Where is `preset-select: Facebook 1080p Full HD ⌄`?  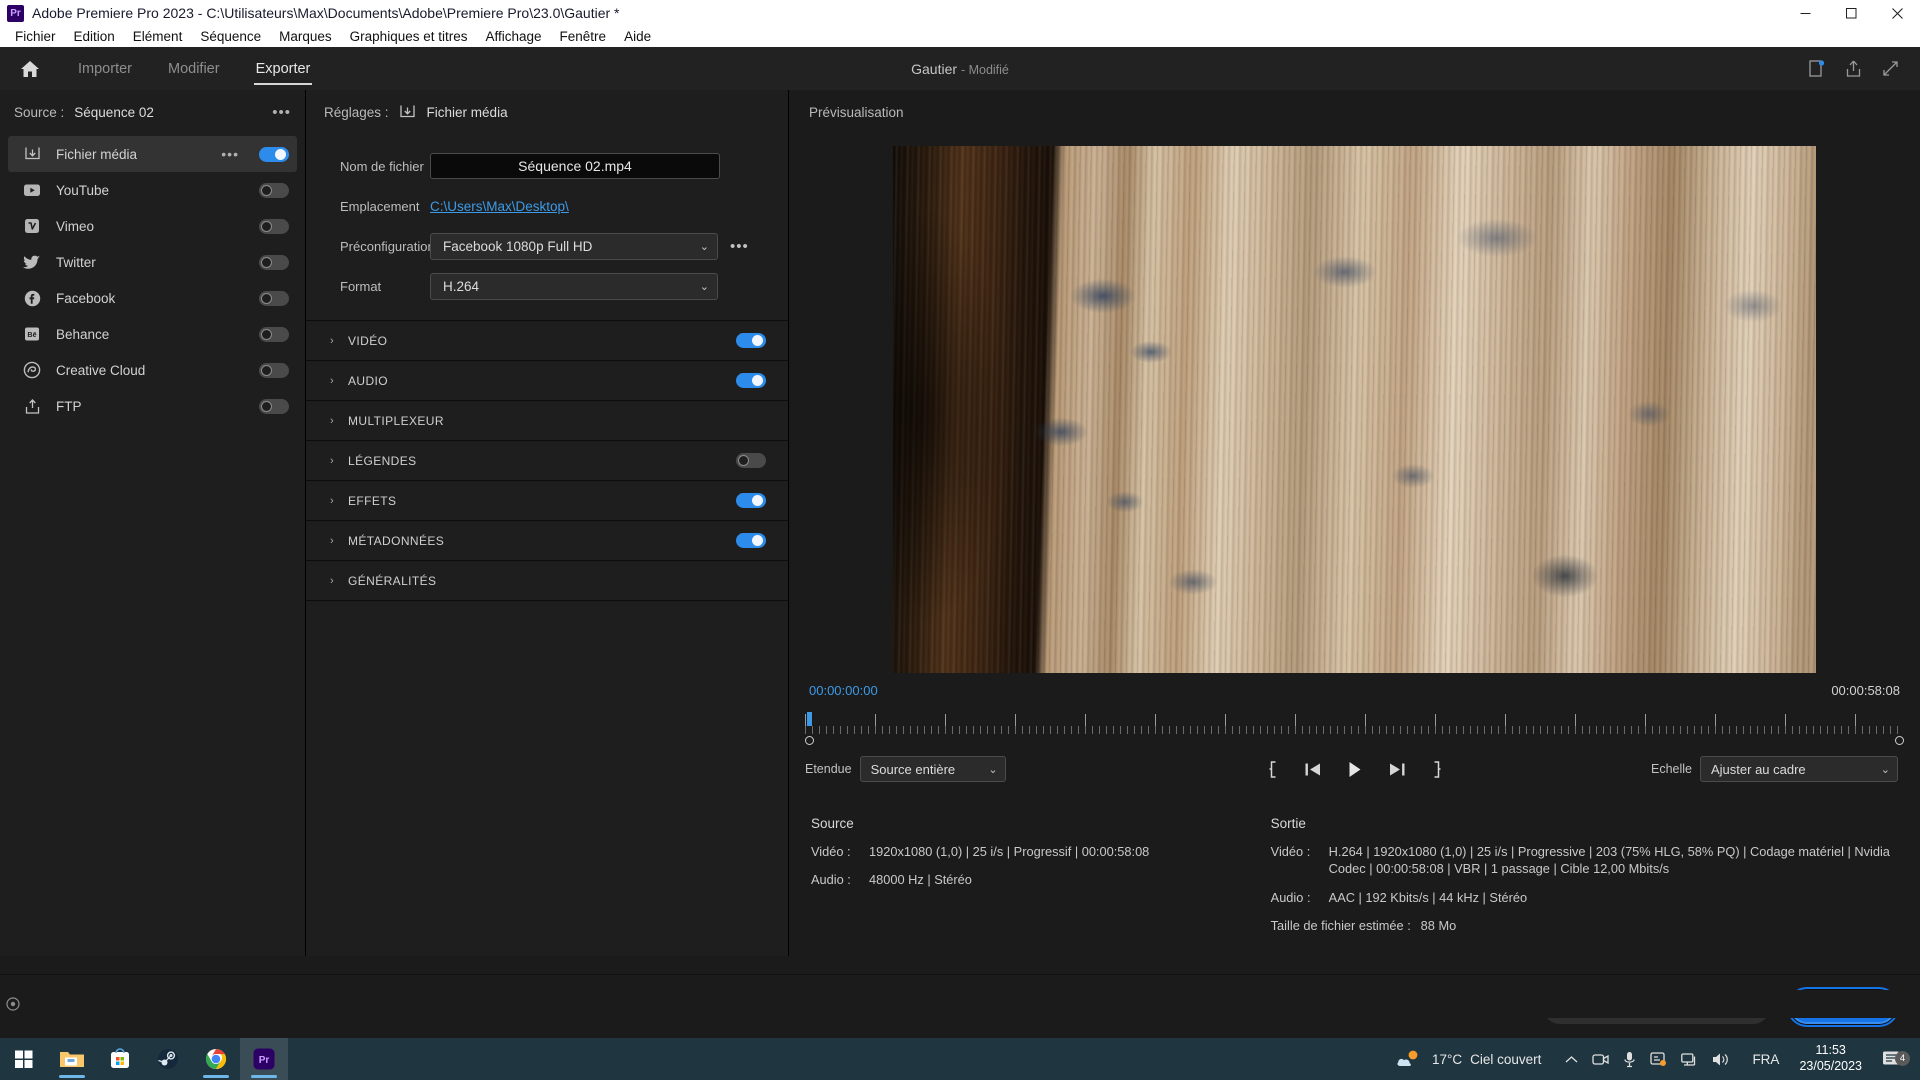
preset-select: Facebook 1080p Full HD ⌄ is located at coordinates (574, 246).